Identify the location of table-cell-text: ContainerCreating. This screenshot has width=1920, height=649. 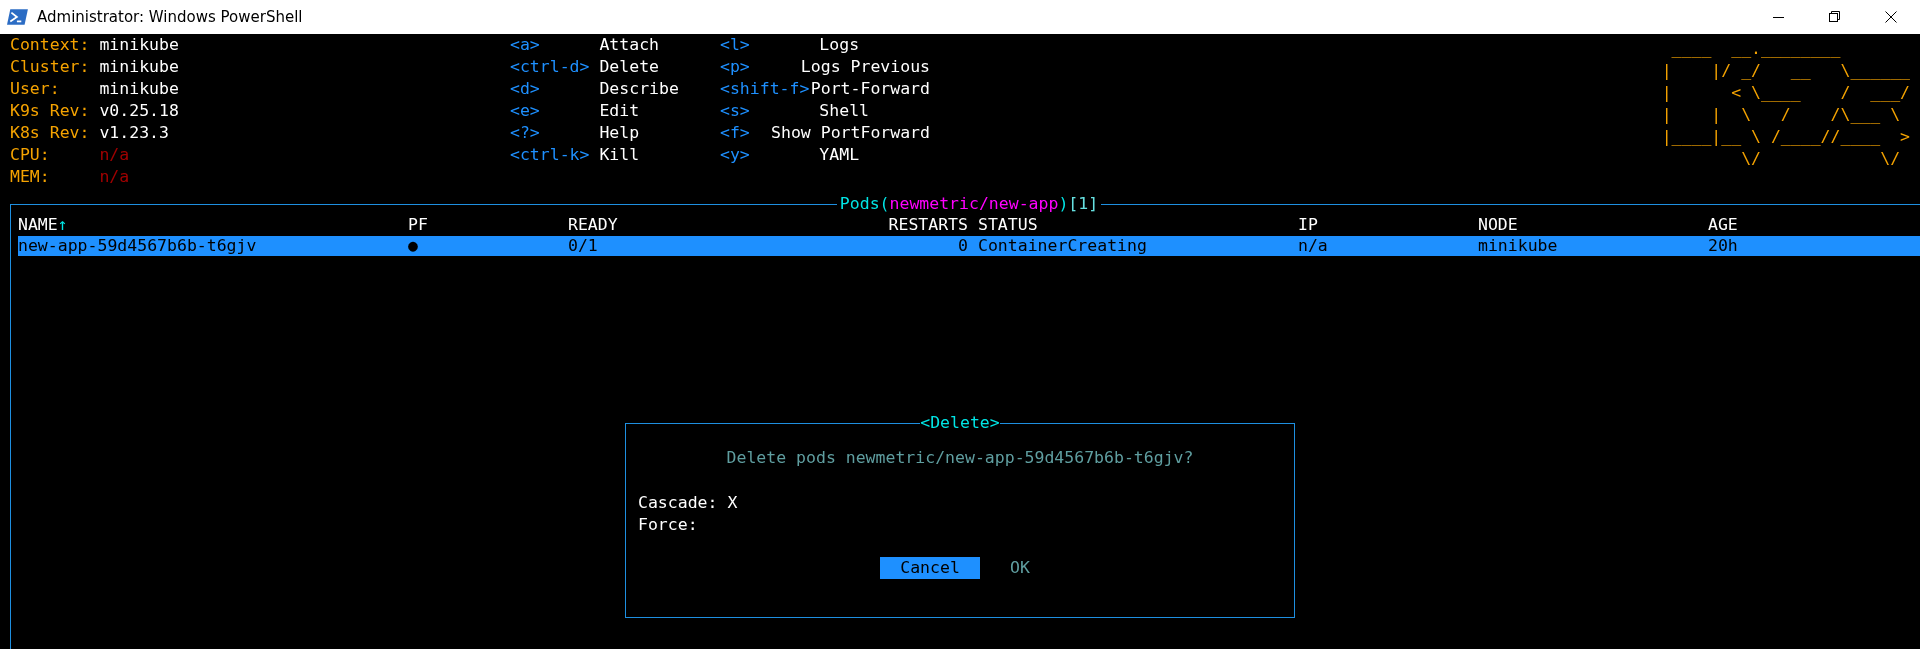
(1063, 246).